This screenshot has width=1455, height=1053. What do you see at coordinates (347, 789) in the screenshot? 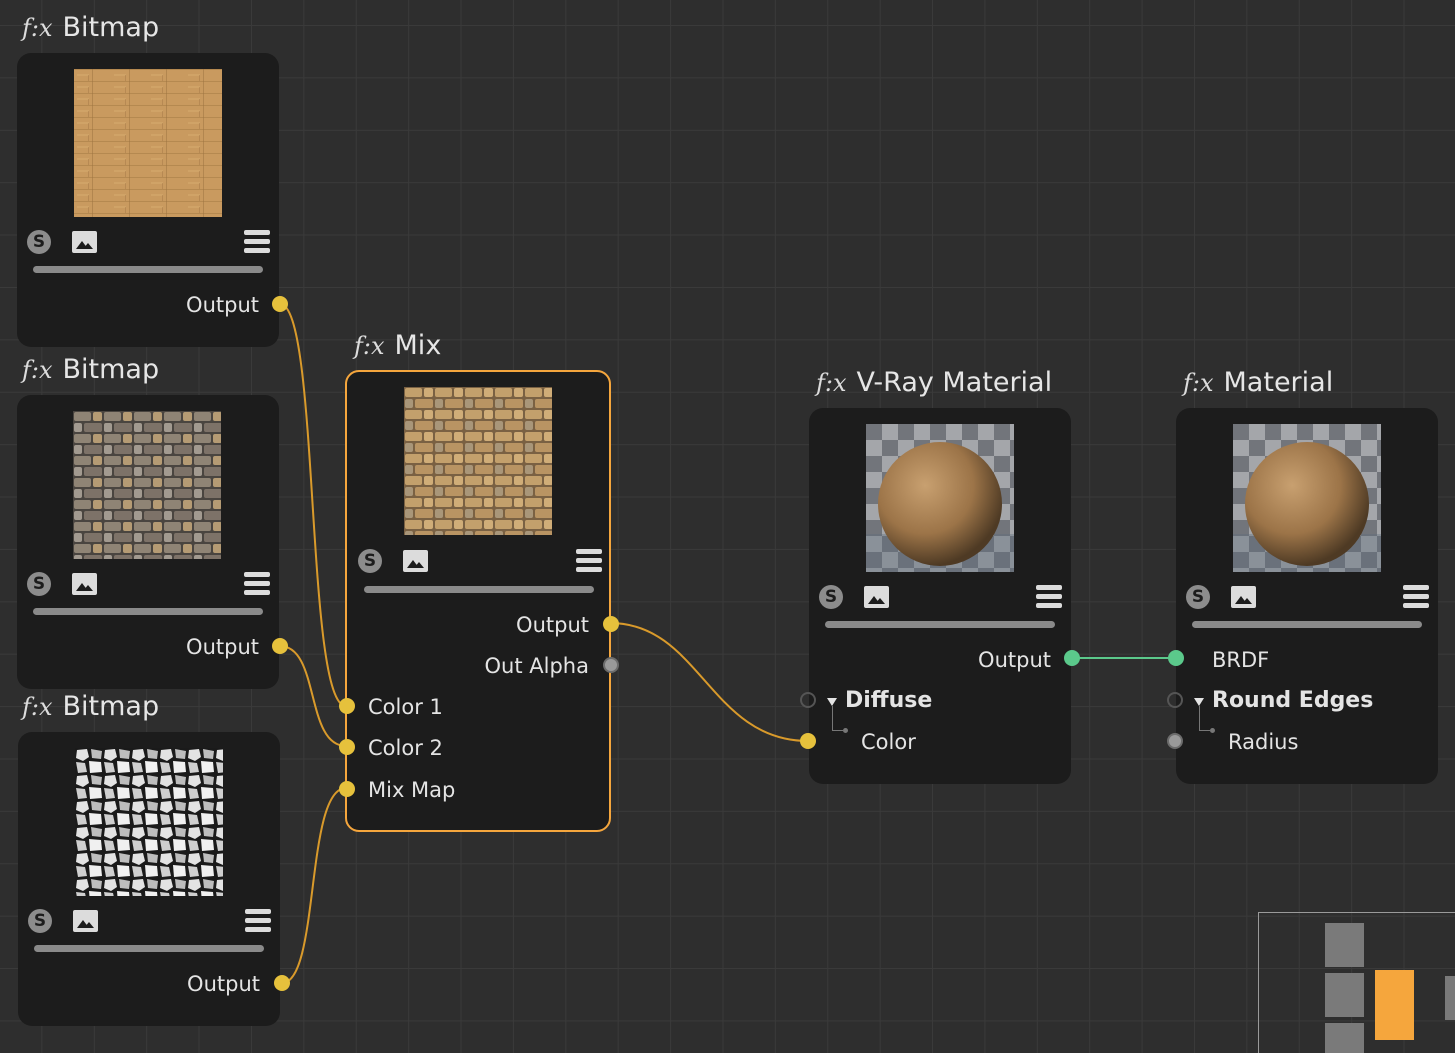
I see `mix-map-port` at bounding box center [347, 789].